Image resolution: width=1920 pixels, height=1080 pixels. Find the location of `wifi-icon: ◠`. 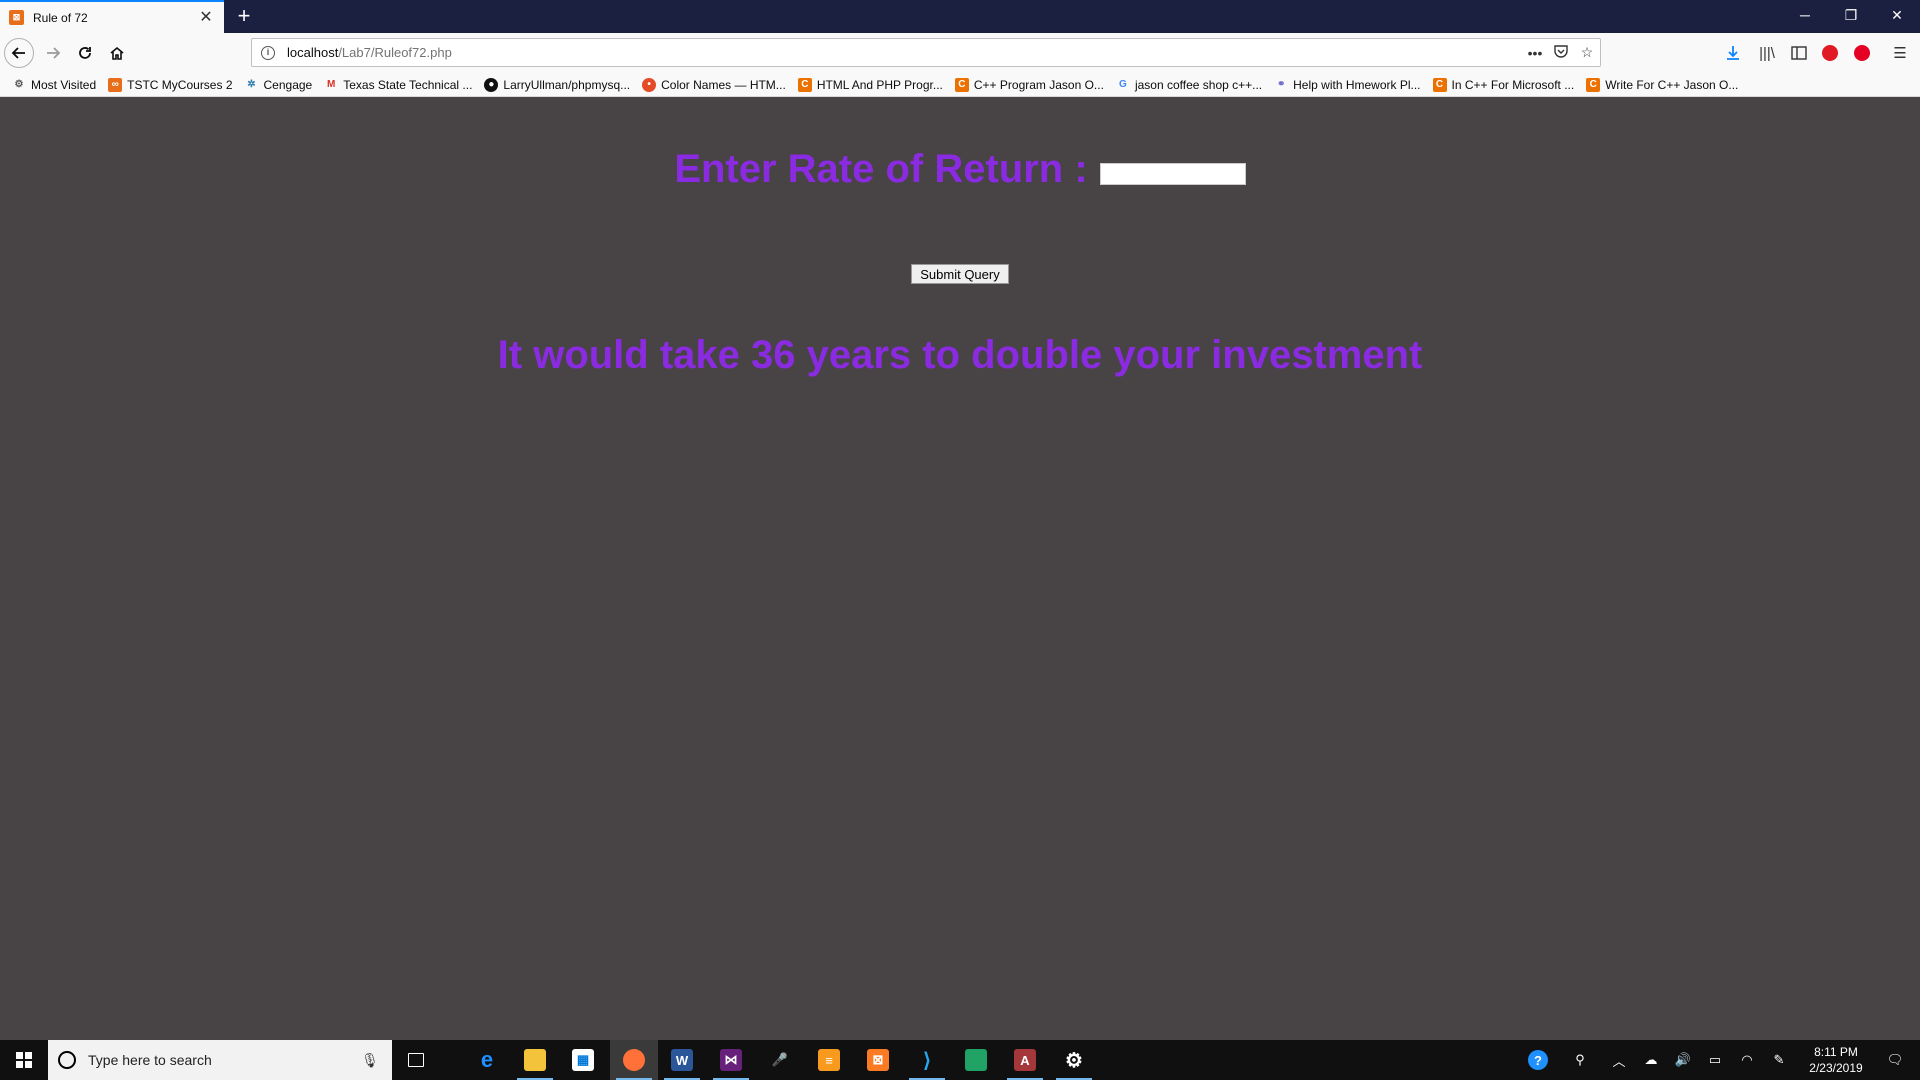

wifi-icon: ◠ is located at coordinates (1747, 1060).